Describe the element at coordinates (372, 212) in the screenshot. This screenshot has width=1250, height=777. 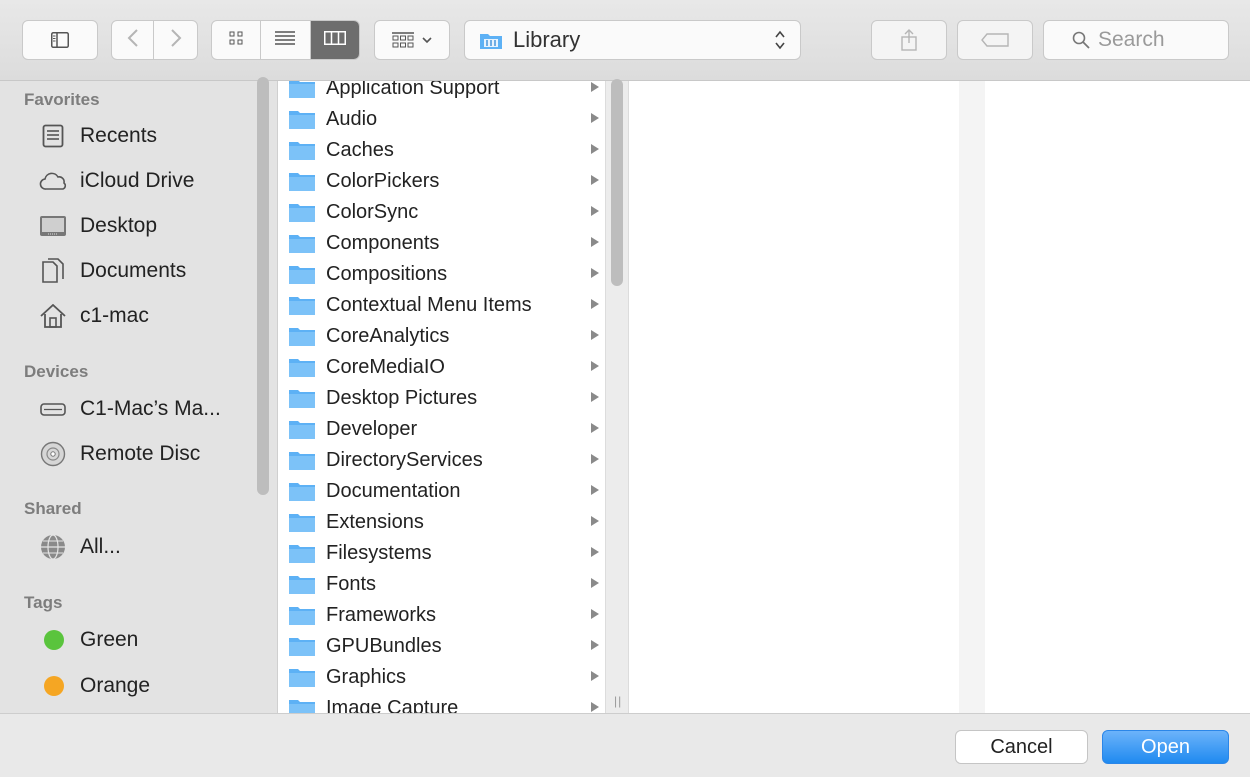
I see `folder-name: ColorSync` at that location.